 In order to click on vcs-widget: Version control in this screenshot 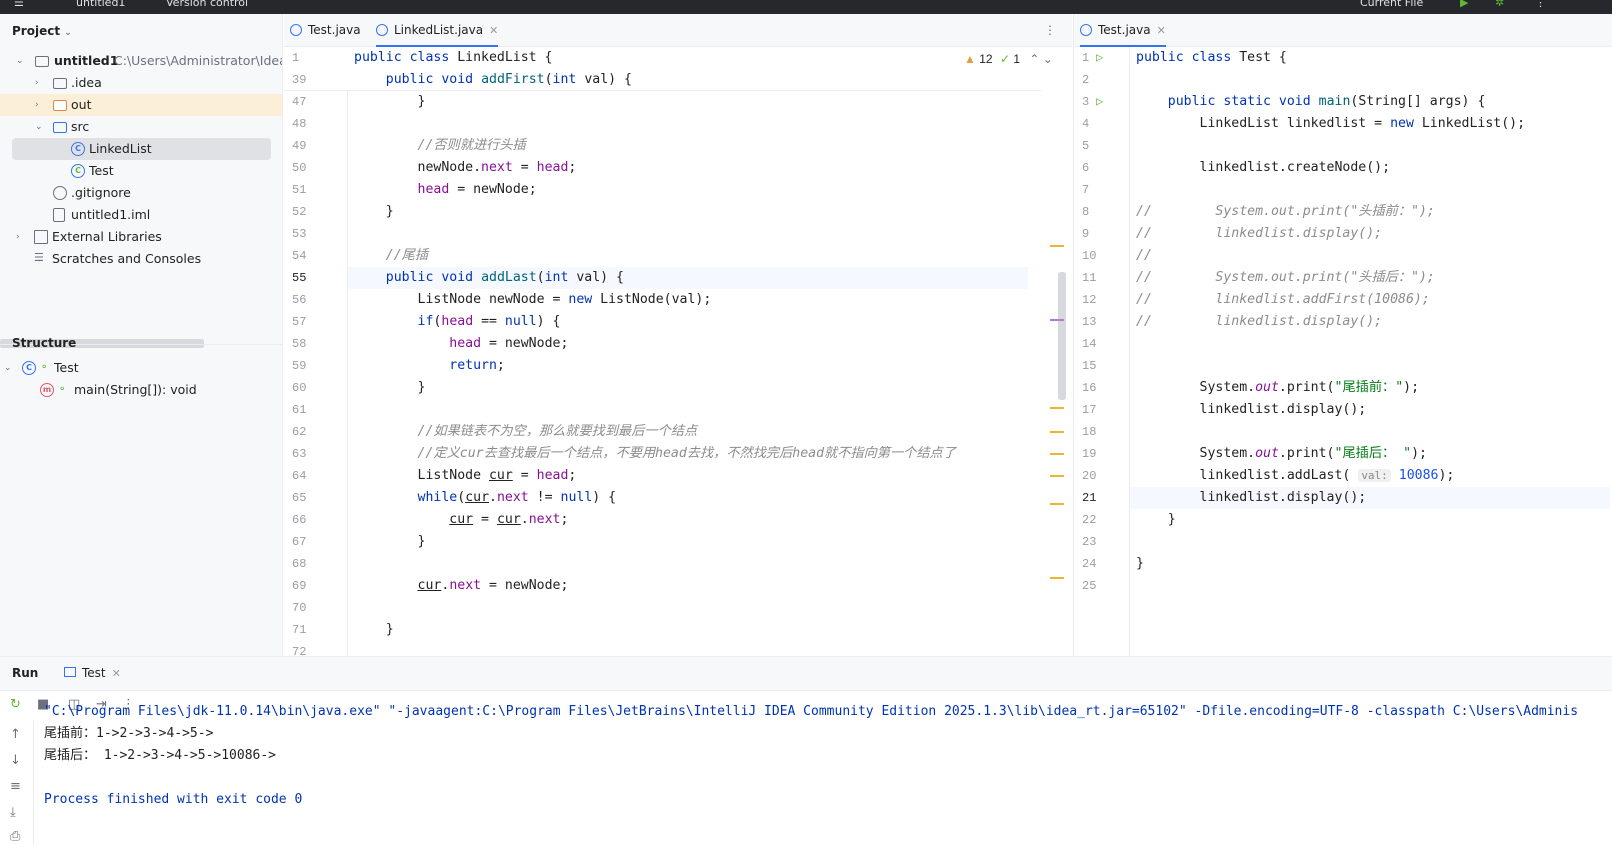, I will do `click(207, 4)`.